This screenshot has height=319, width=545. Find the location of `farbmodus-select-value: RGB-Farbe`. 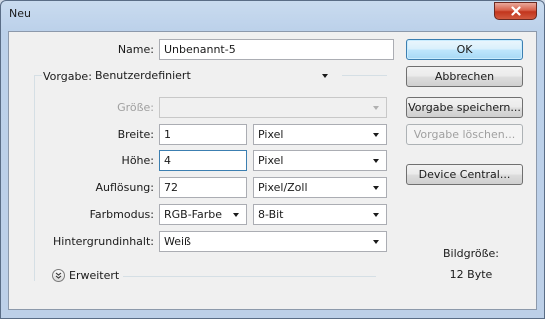

farbmodus-select-value: RGB-Farbe is located at coordinates (193, 214).